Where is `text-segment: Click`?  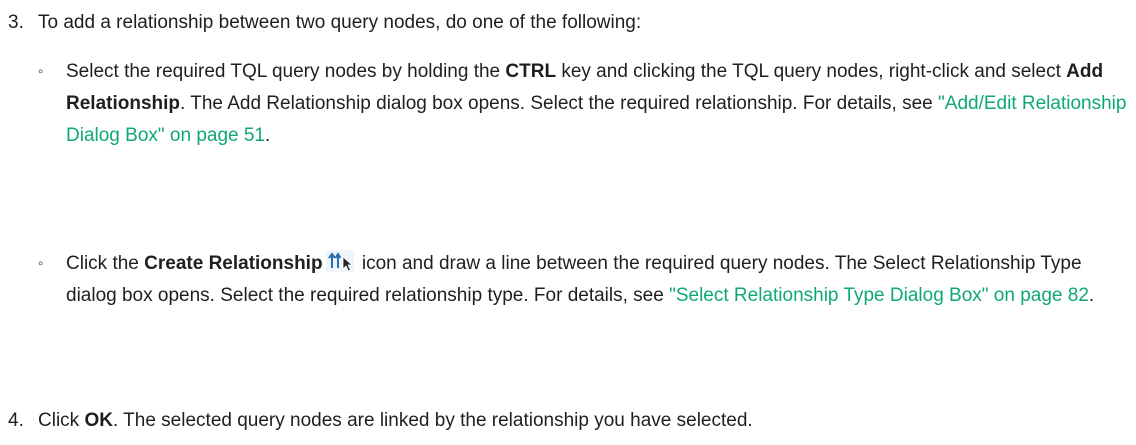 text-segment: Click is located at coordinates (61, 420).